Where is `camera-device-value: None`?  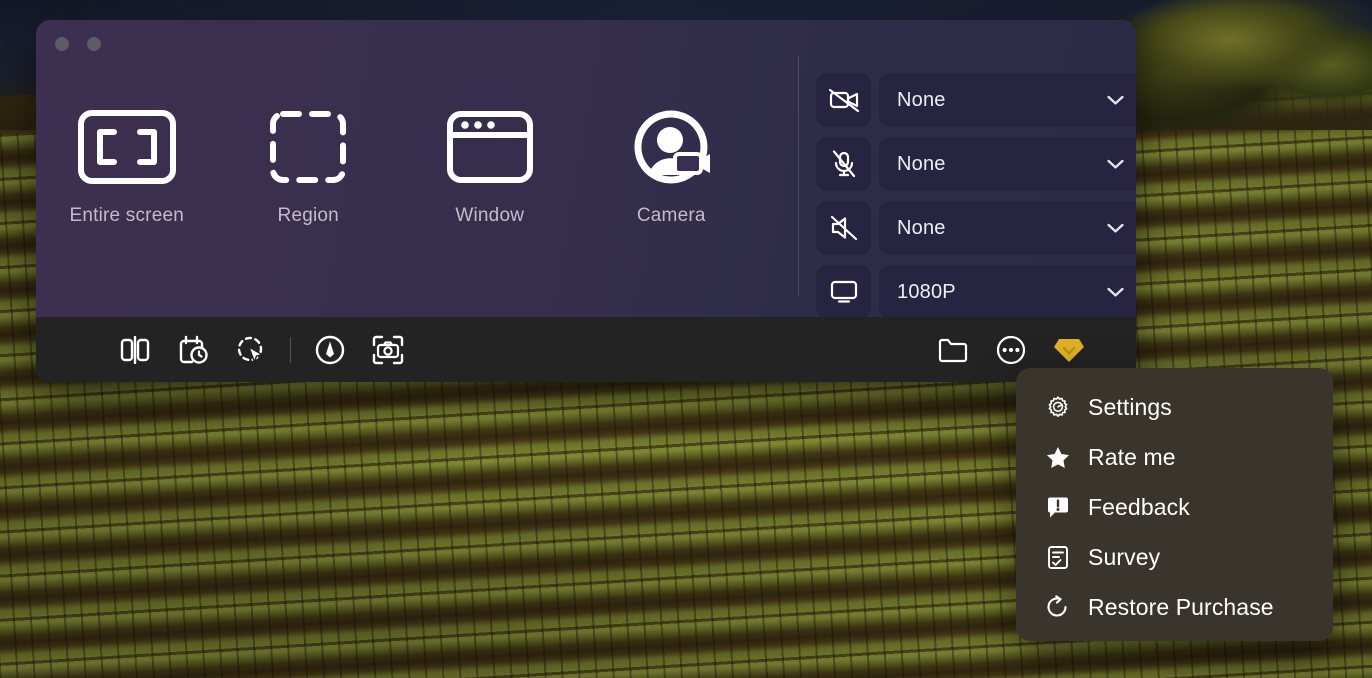
camera-device-value: None is located at coordinates (921, 99).